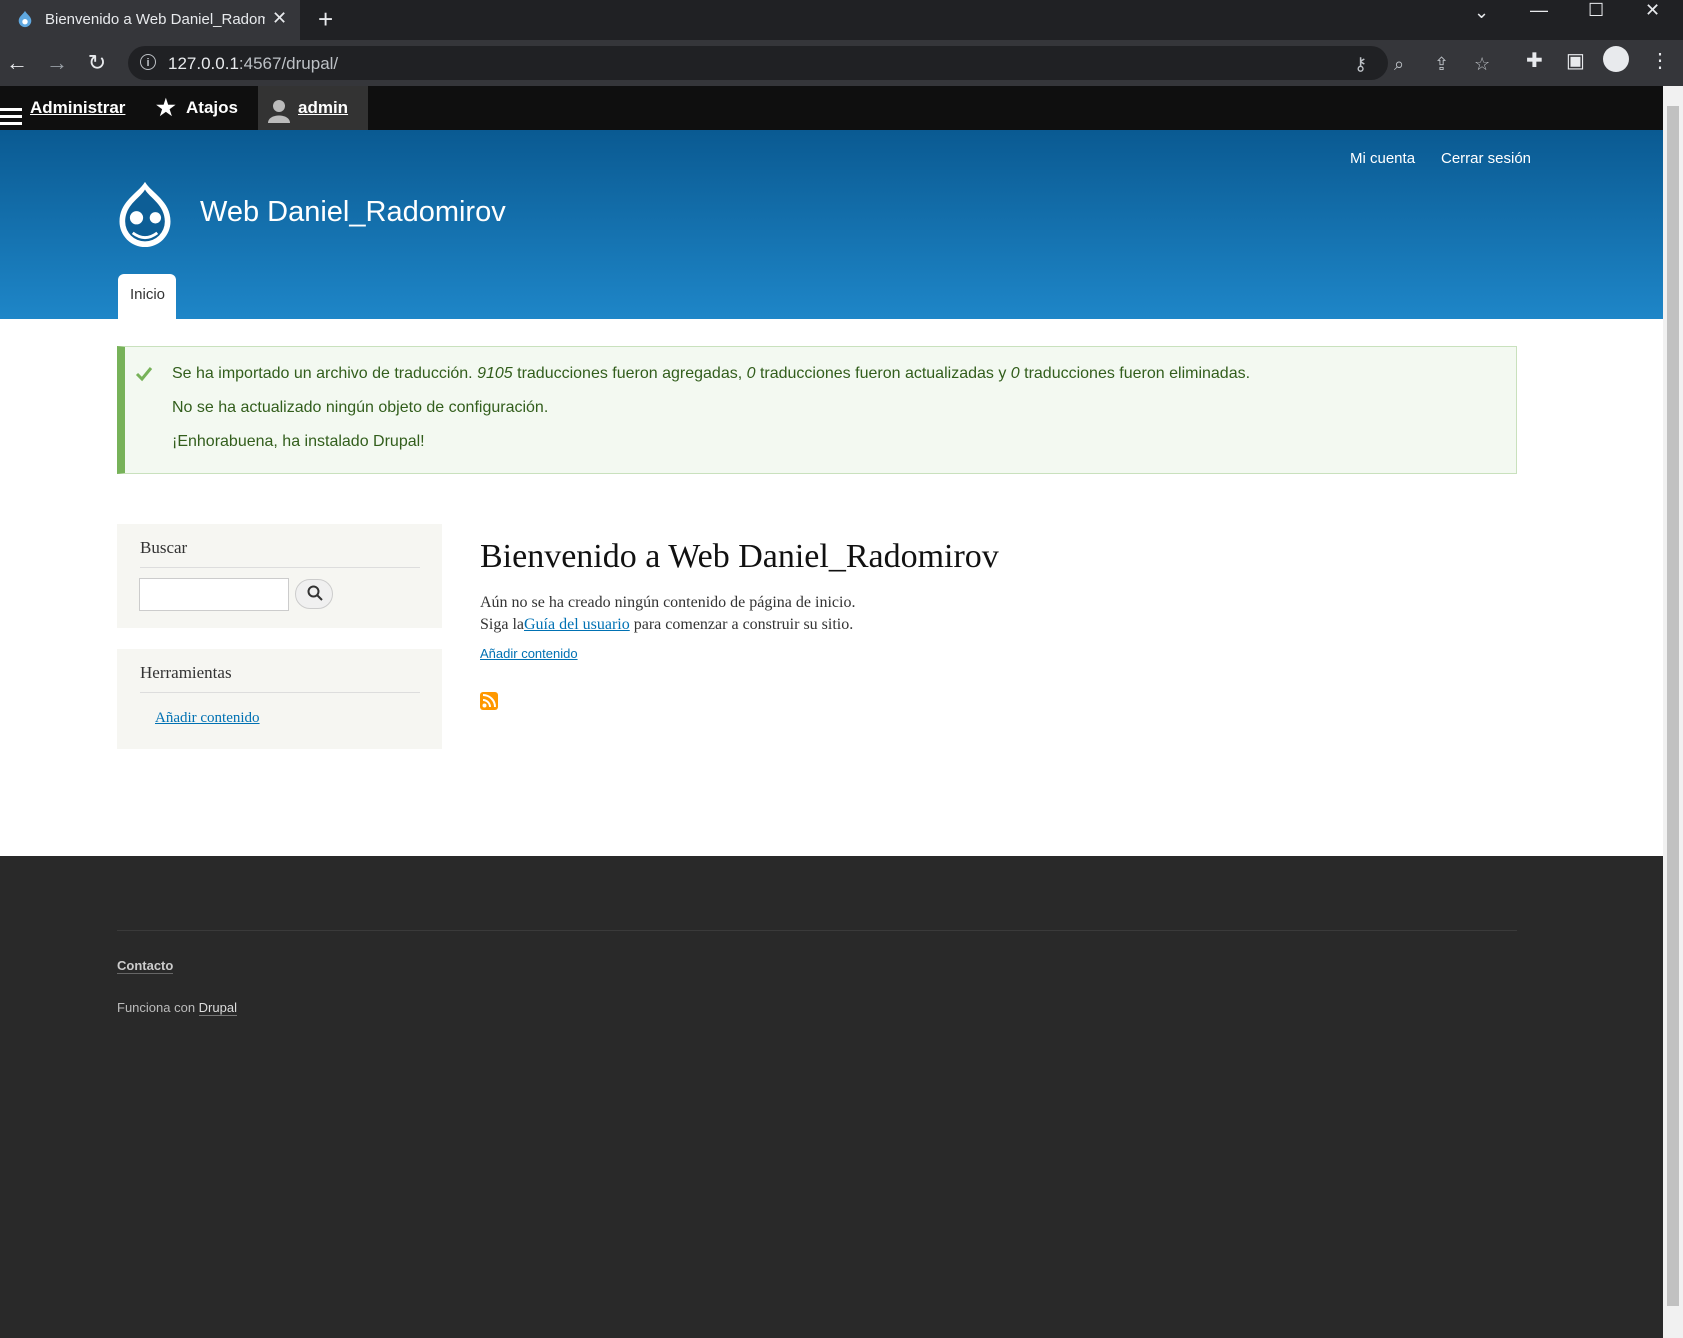 This screenshot has width=1683, height=1338. What do you see at coordinates (148, 62) in the screenshot?
I see `site-info-icon: i` at bounding box center [148, 62].